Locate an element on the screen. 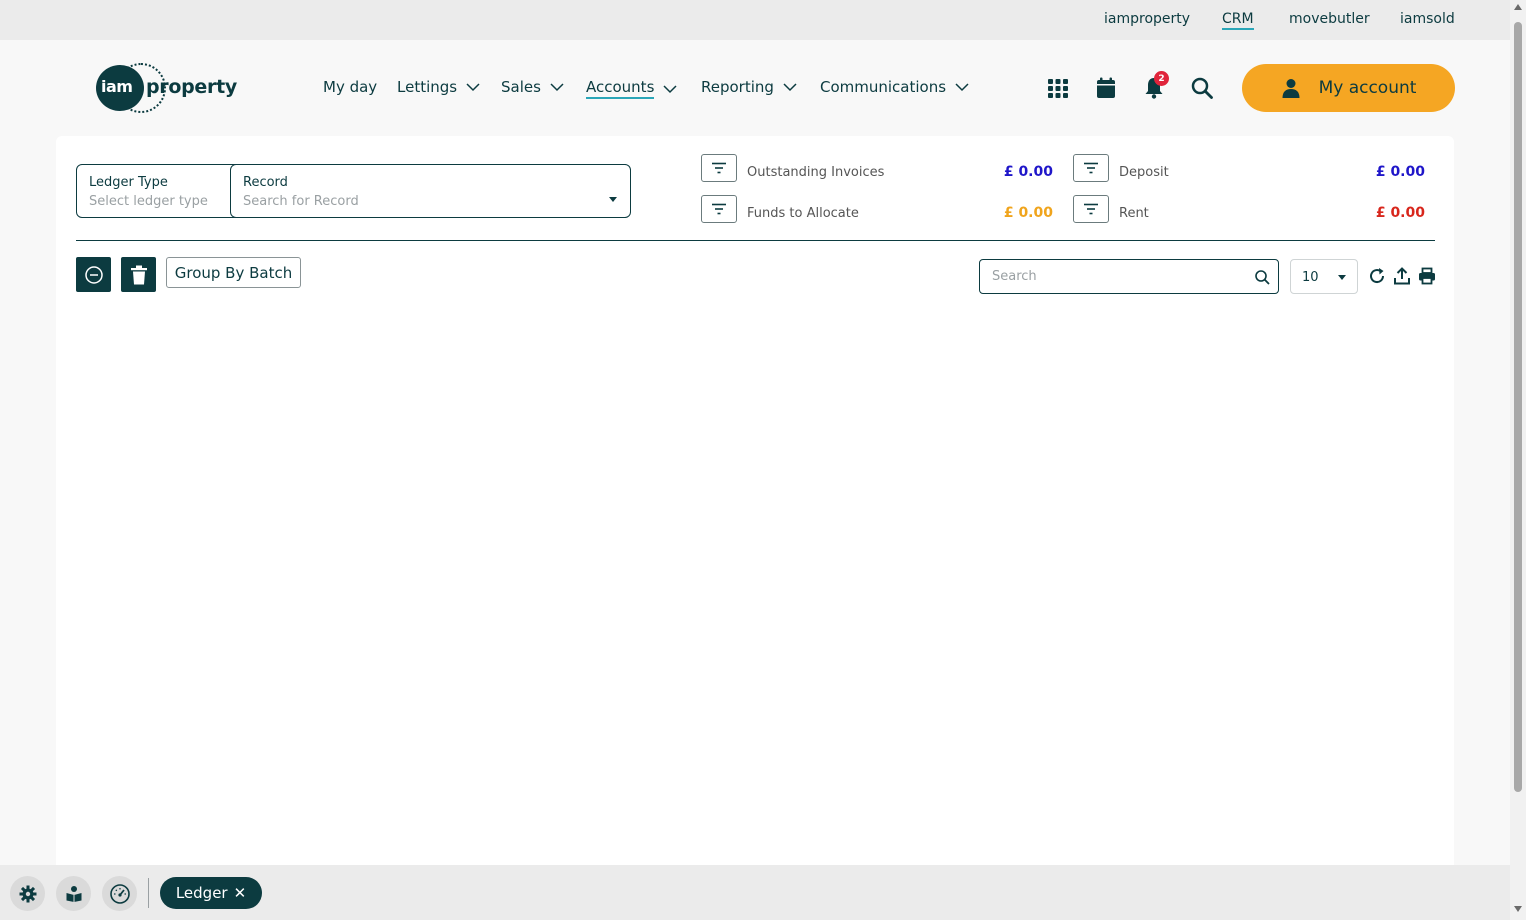 The height and width of the screenshot is (920, 1526). group-by-batch-button: Group By Batch is located at coordinates (233, 272).